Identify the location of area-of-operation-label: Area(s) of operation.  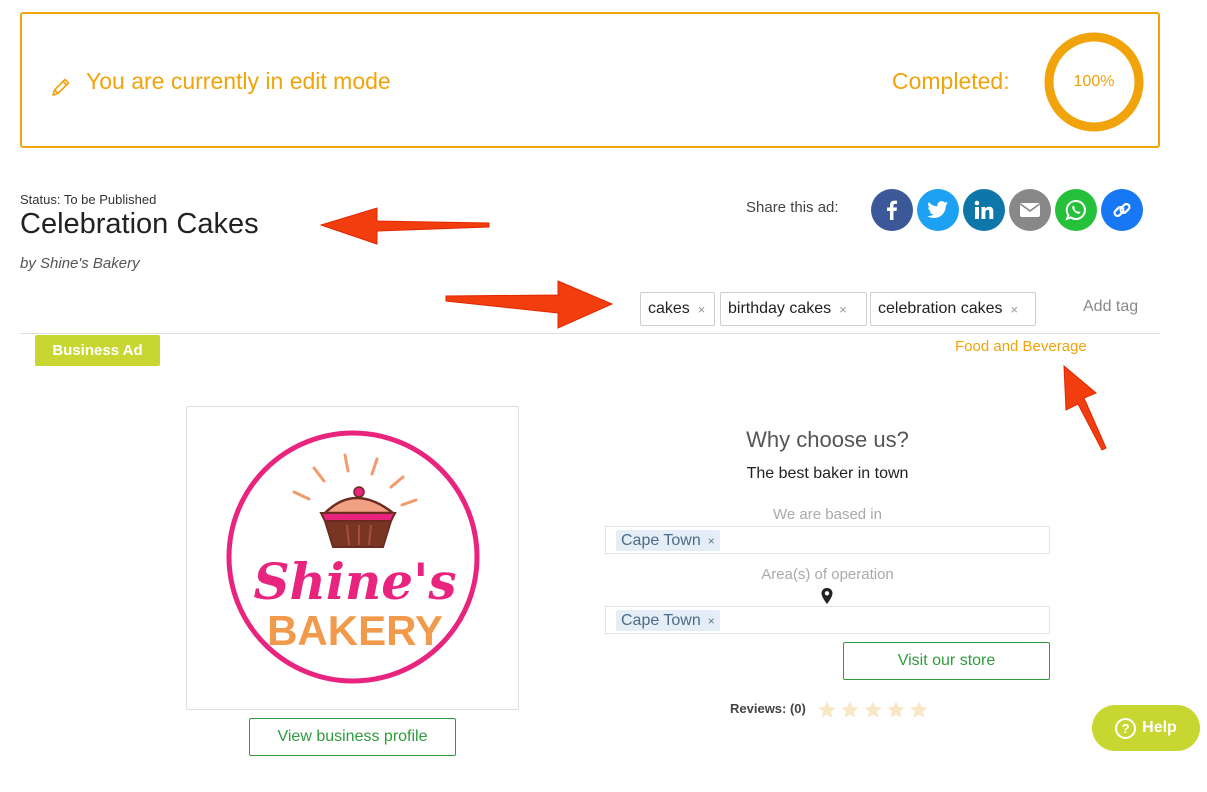
(827, 574).